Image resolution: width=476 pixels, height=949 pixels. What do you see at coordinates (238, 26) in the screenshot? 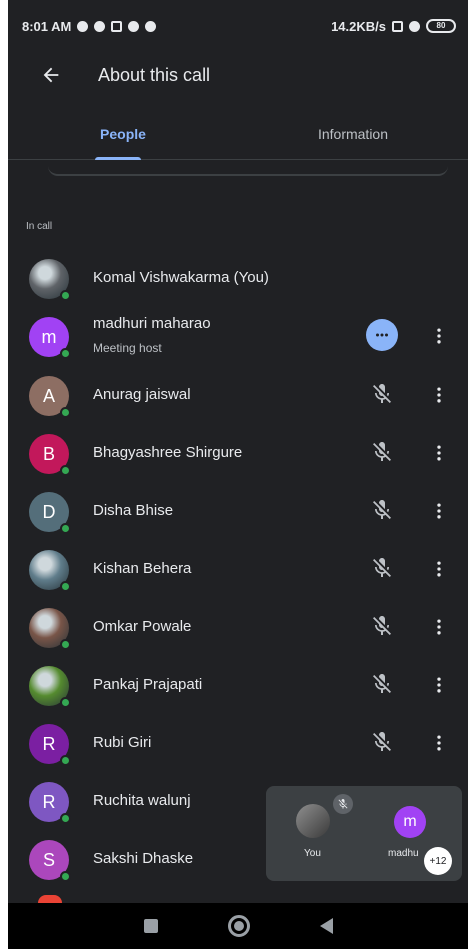
I see `status-bar: 8:01 AM 14.2KB/s 80` at bounding box center [238, 26].